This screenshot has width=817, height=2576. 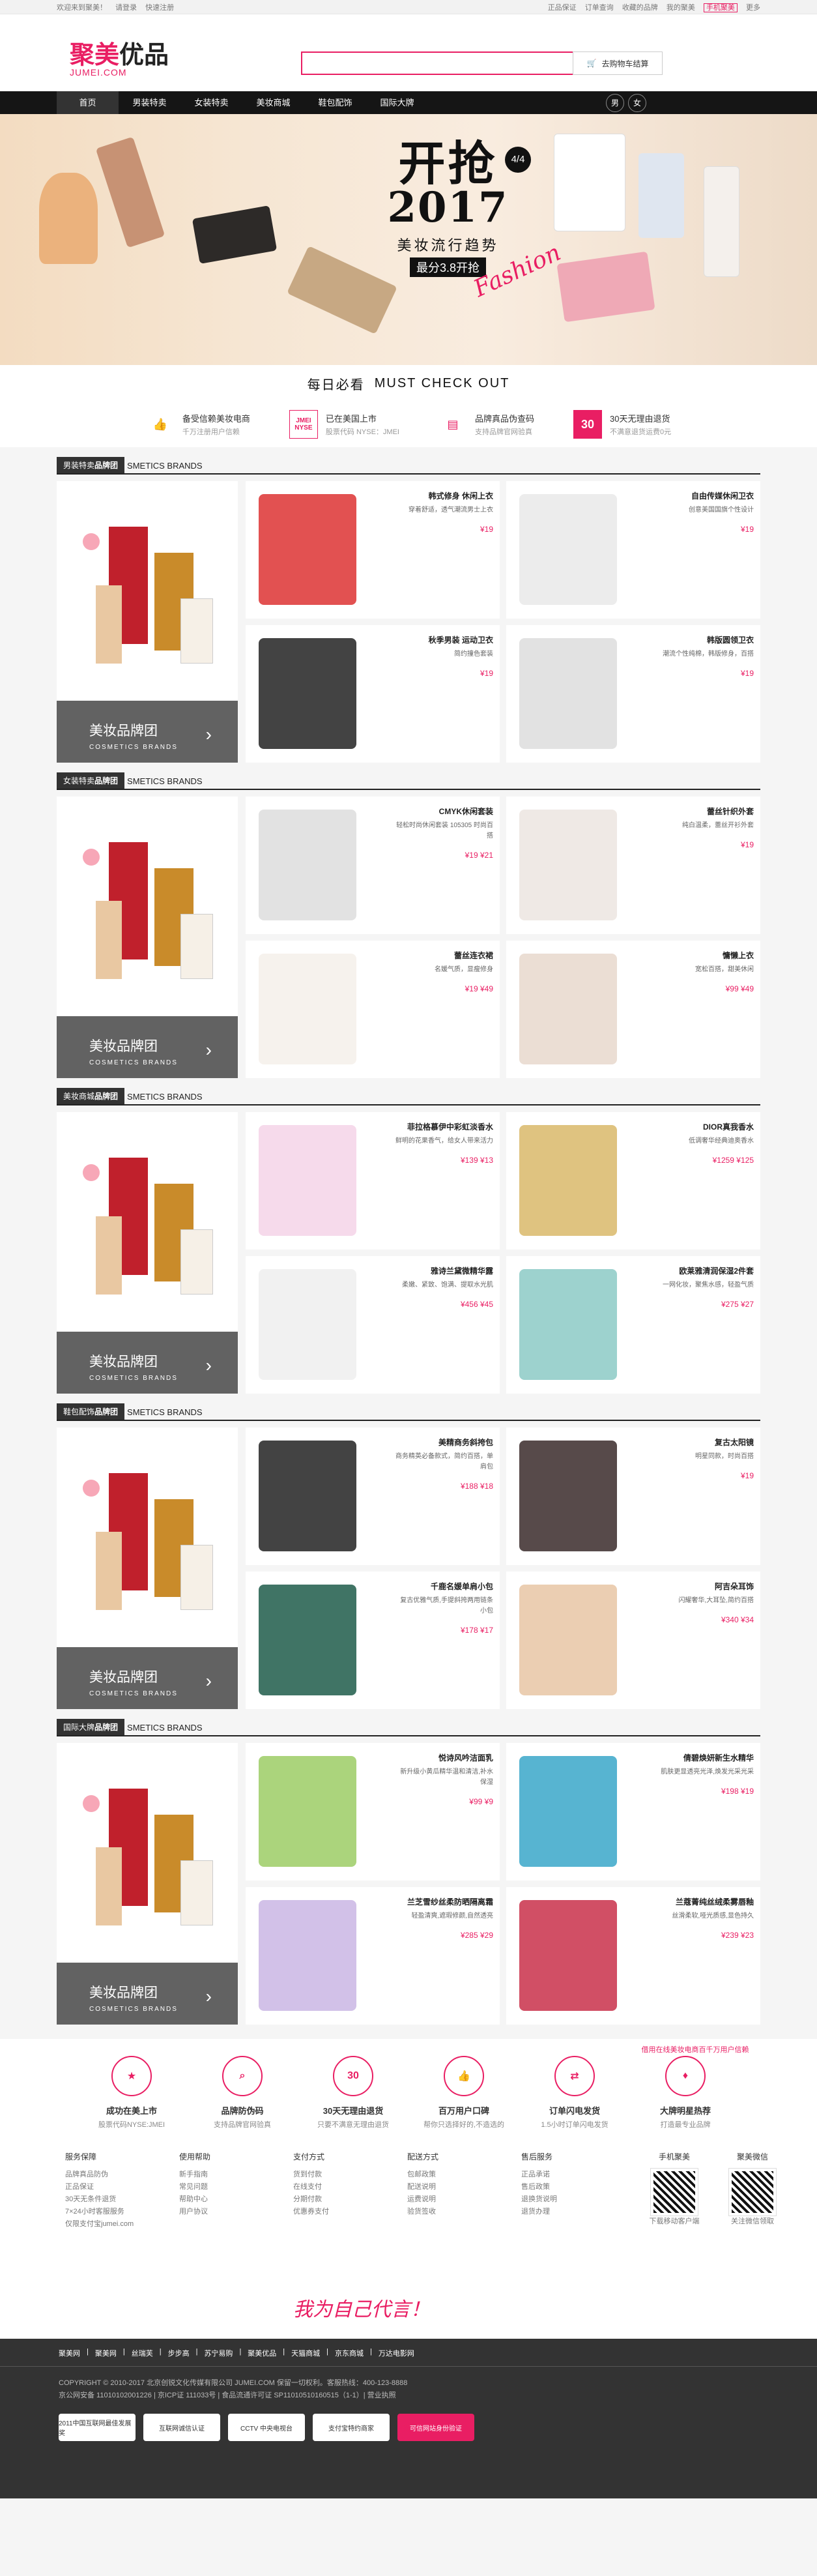 I want to click on product-card: CMYK休闲套装 轻松时尚休闲套装 105305 时尚百搭 ¥19 ¥21, so click(x=373, y=865).